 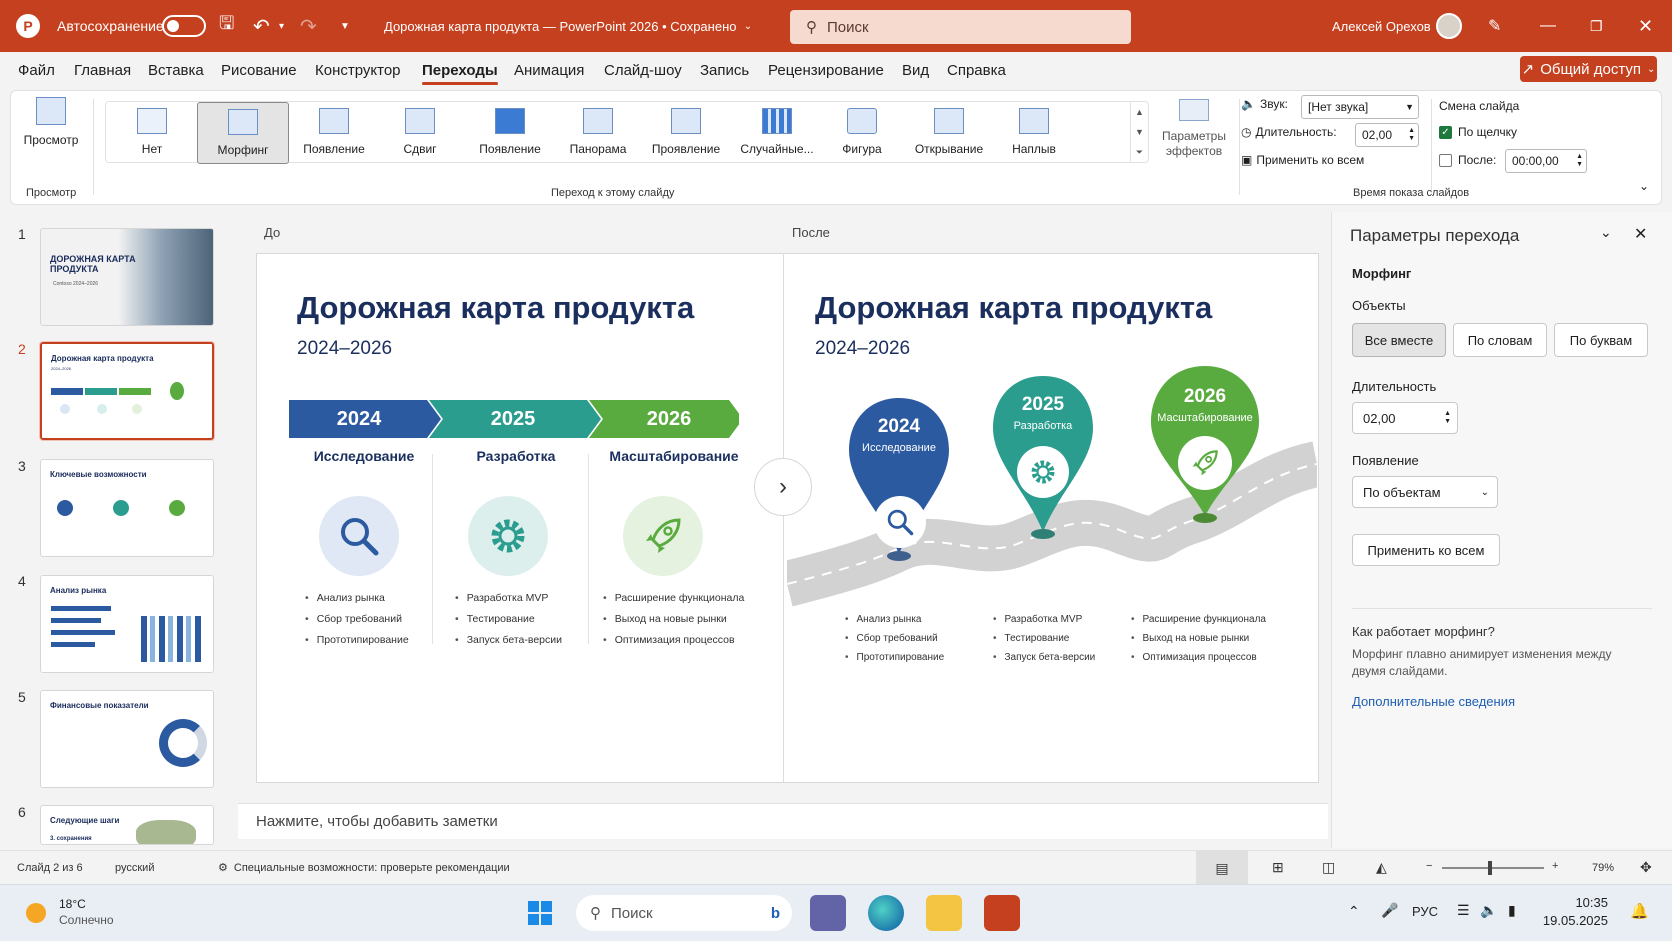 What do you see at coordinates (1467, 160) in the screenshot?
I see `after-checkbox: После:` at bounding box center [1467, 160].